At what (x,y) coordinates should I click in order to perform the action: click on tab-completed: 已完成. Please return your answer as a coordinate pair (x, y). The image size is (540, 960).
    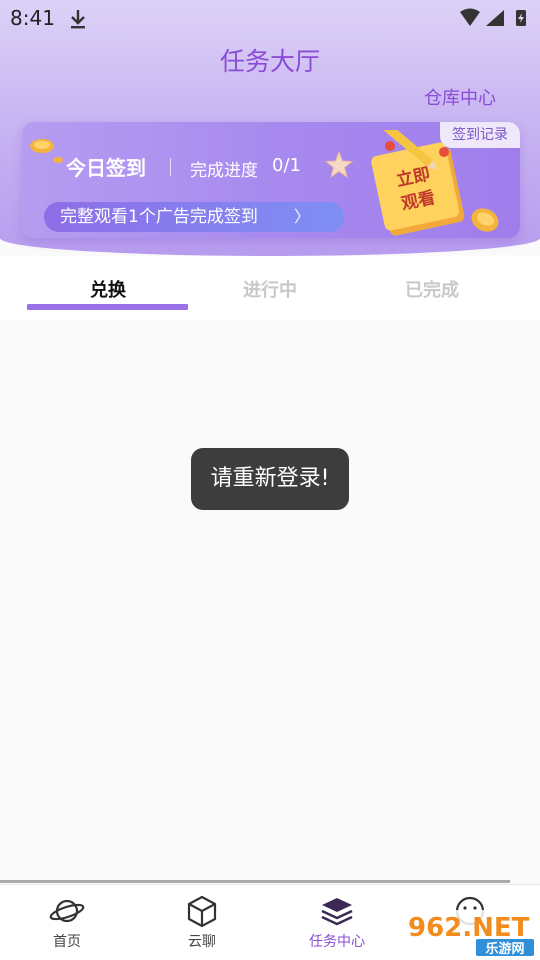
    Looking at the image, I should click on (432, 289).